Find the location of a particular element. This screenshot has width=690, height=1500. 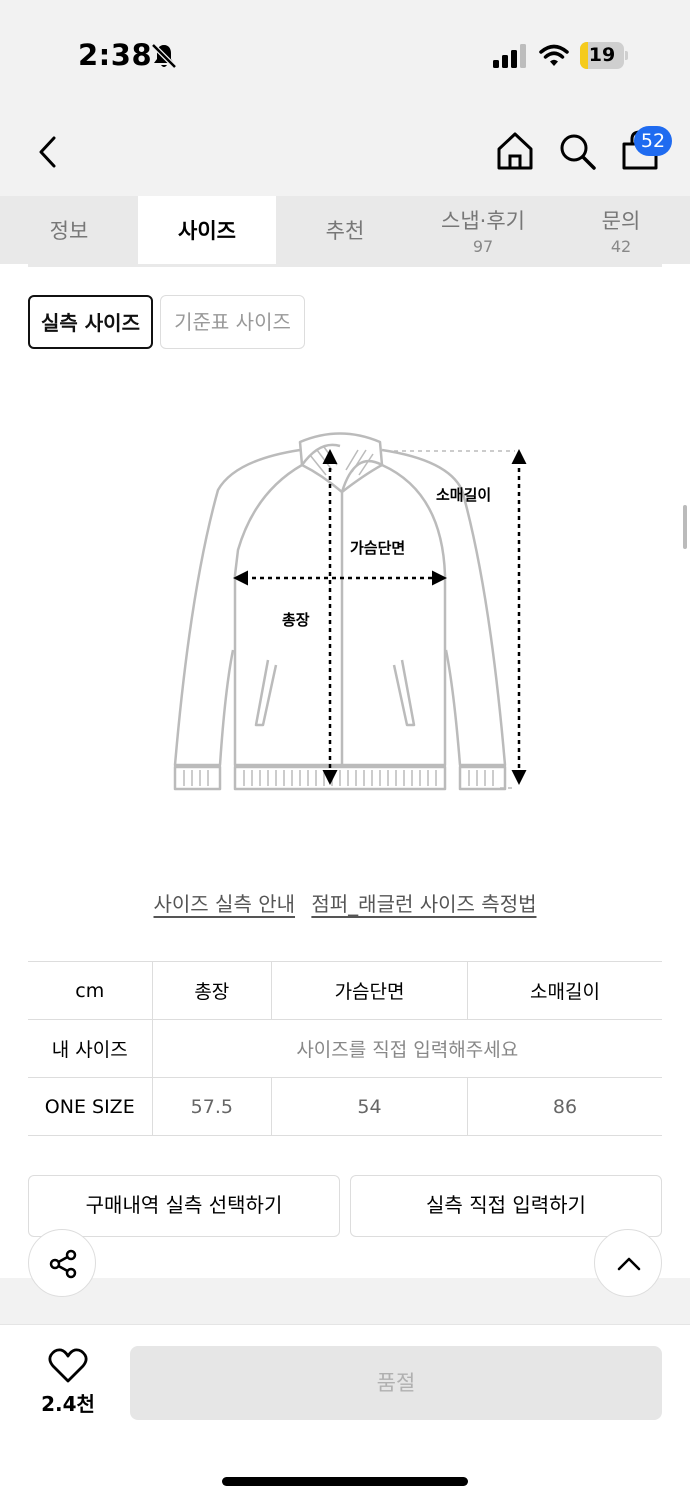

guide-links: 사이즈 실측 안내 점퍼_래글런 사이즈 측정법 is located at coordinates (345, 902).